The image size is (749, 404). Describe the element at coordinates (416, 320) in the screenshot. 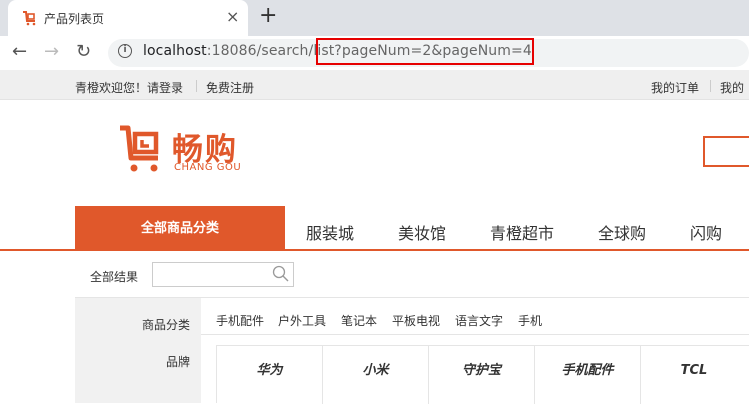

I see `category-option: 平板电视` at that location.